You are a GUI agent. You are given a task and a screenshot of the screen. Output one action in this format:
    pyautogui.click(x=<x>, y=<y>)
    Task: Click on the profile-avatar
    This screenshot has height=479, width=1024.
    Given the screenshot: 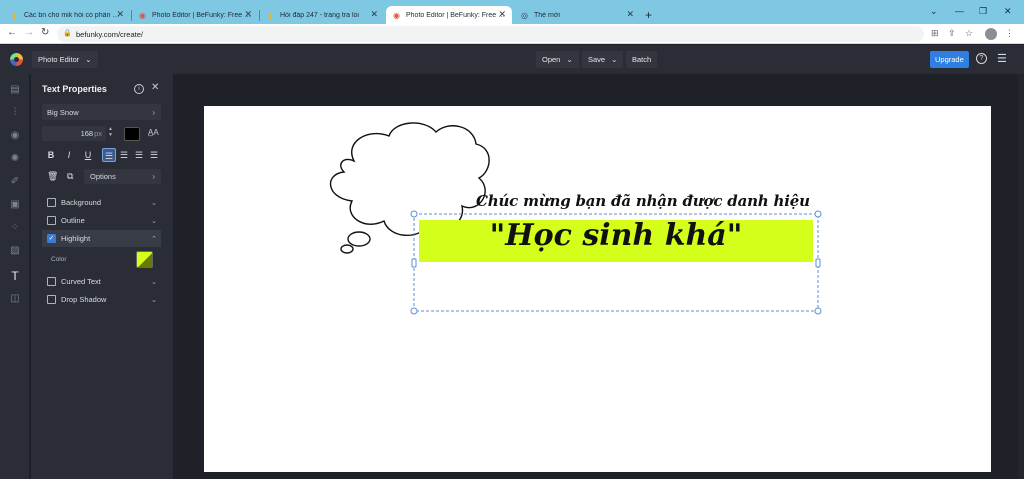 What is the action you would take?
    pyautogui.click(x=991, y=34)
    